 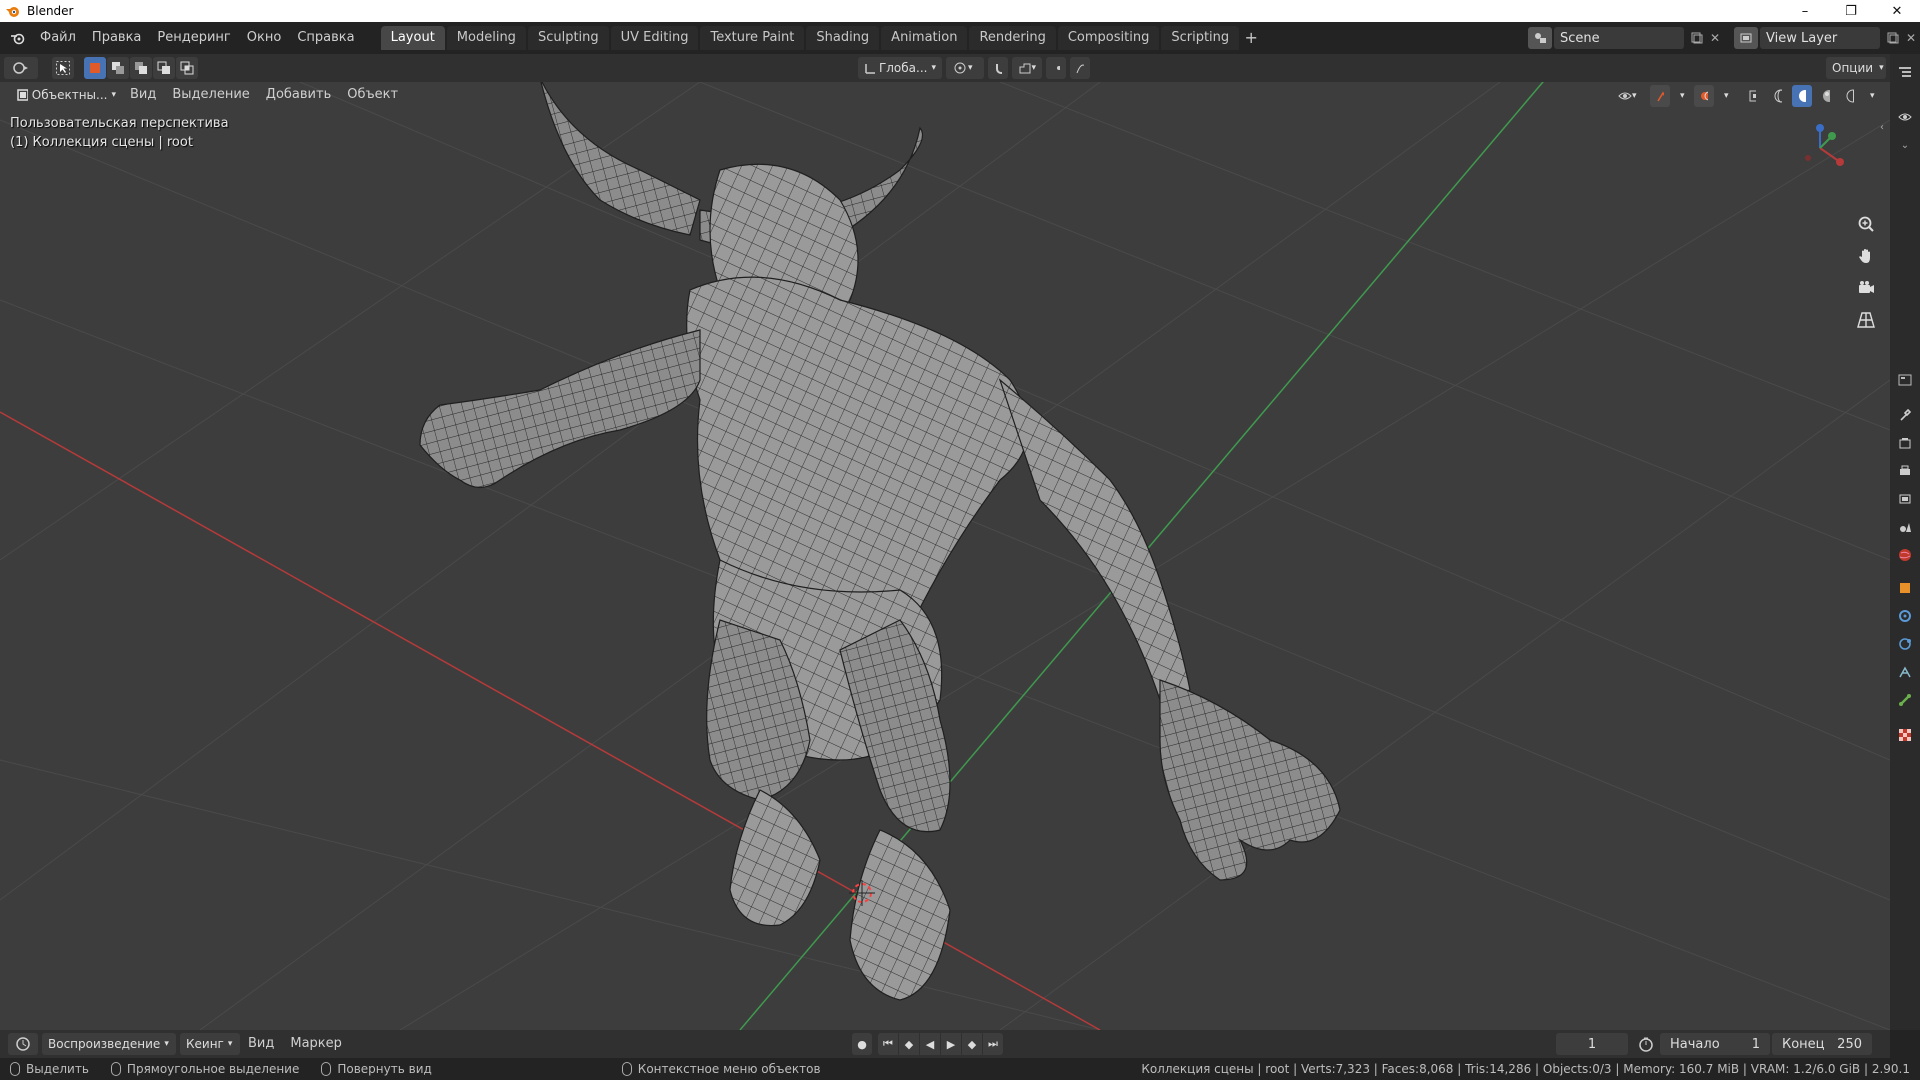 I want to click on pan-button, so click(x=1866, y=256).